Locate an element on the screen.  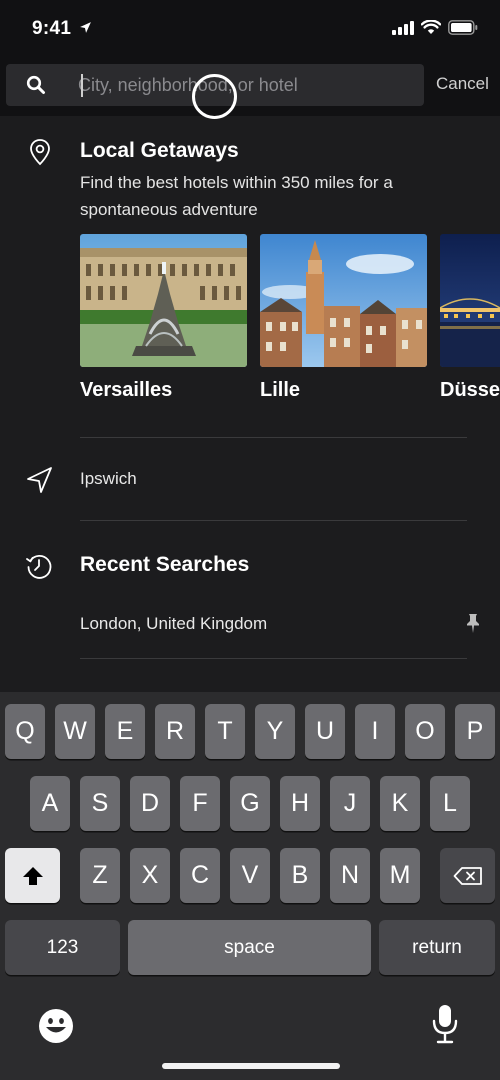
destination-image-lille is located at coordinates (343, 300).